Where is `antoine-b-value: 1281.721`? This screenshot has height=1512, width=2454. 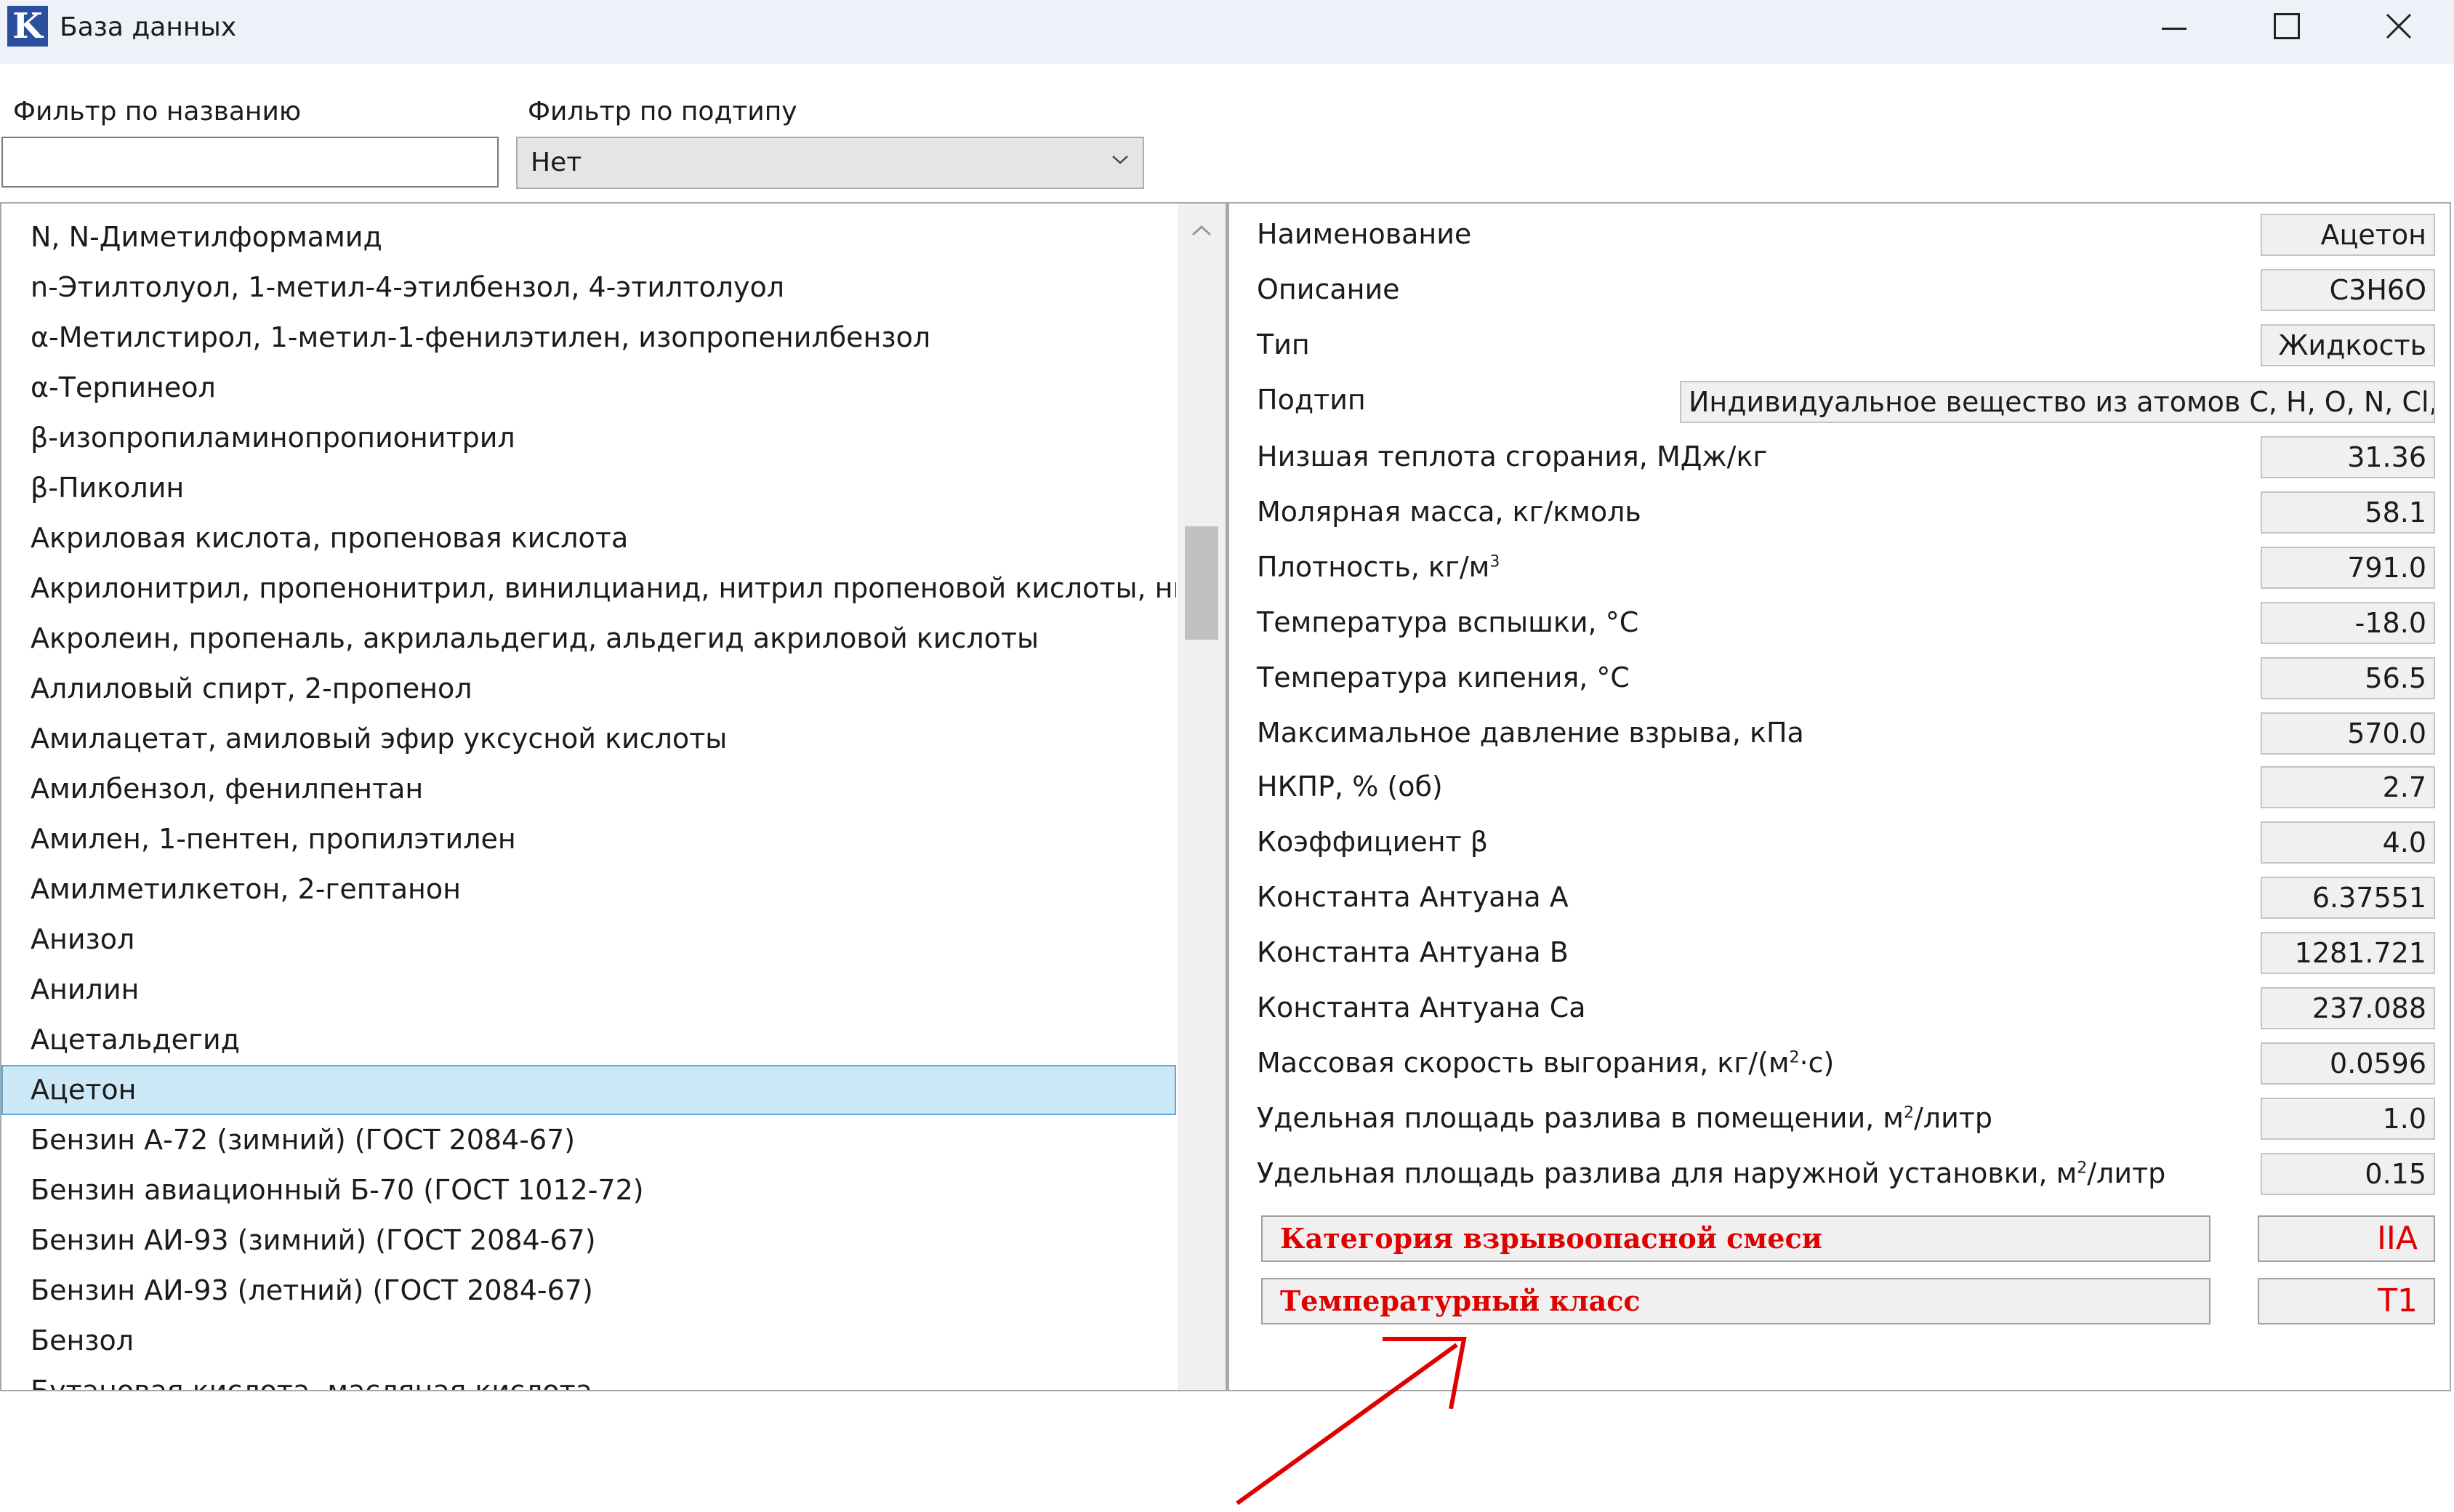
antoine-b-value: 1281.721 is located at coordinates (2348, 953).